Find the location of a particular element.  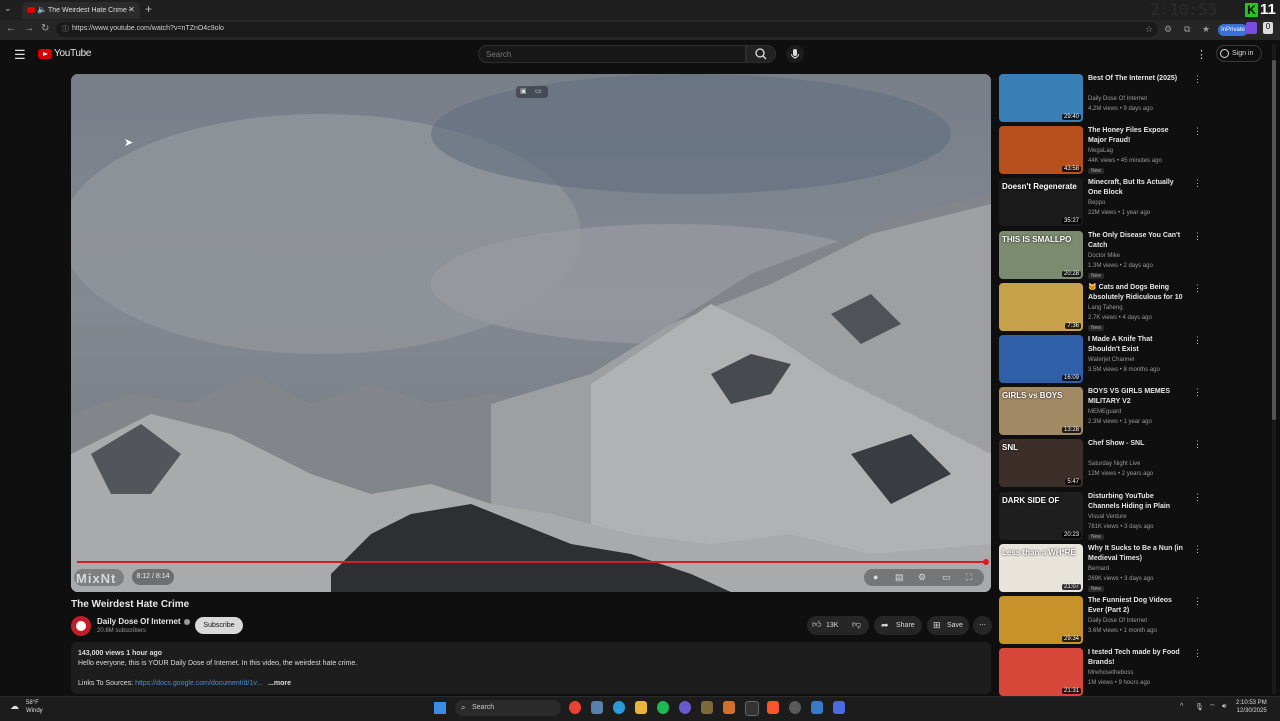

back-icon: ← is located at coordinates (11, 28).